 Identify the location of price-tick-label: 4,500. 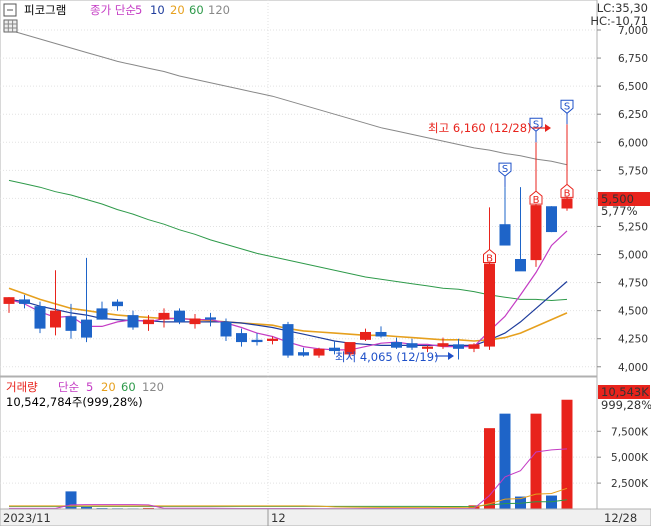
(633, 312).